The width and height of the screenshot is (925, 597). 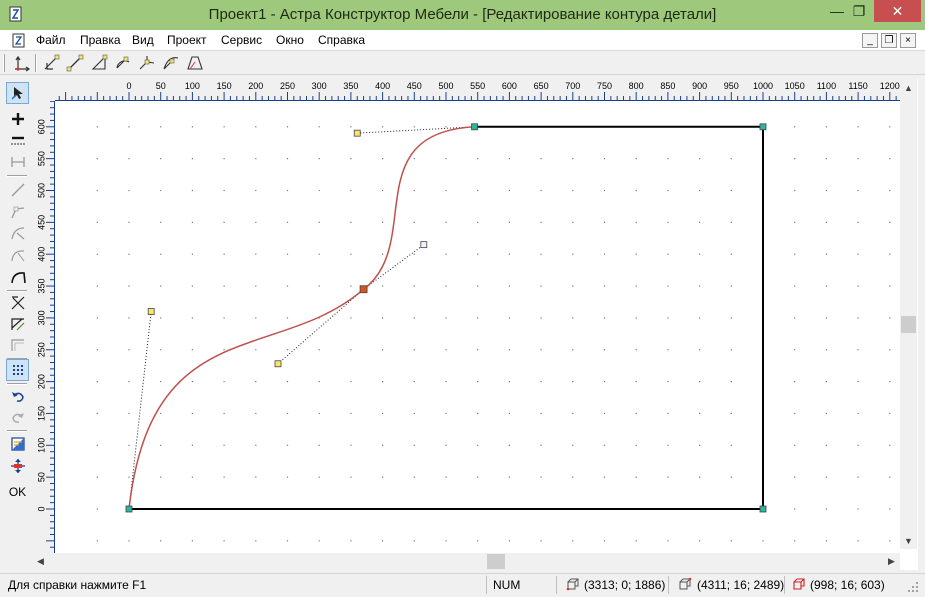 What do you see at coordinates (19, 40) in the screenshot?
I see `document-icon` at bounding box center [19, 40].